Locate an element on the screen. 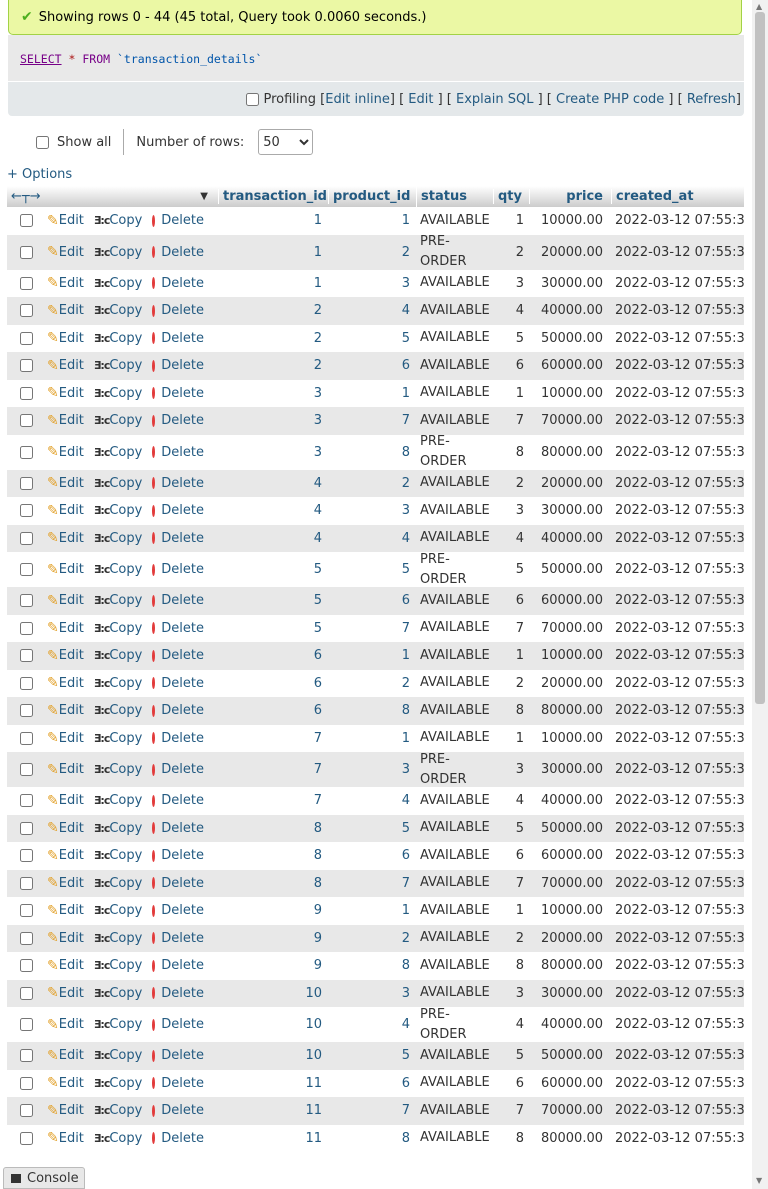 This screenshot has width=768, height=1189. cell-qty: 4 is located at coordinates (511, 310).